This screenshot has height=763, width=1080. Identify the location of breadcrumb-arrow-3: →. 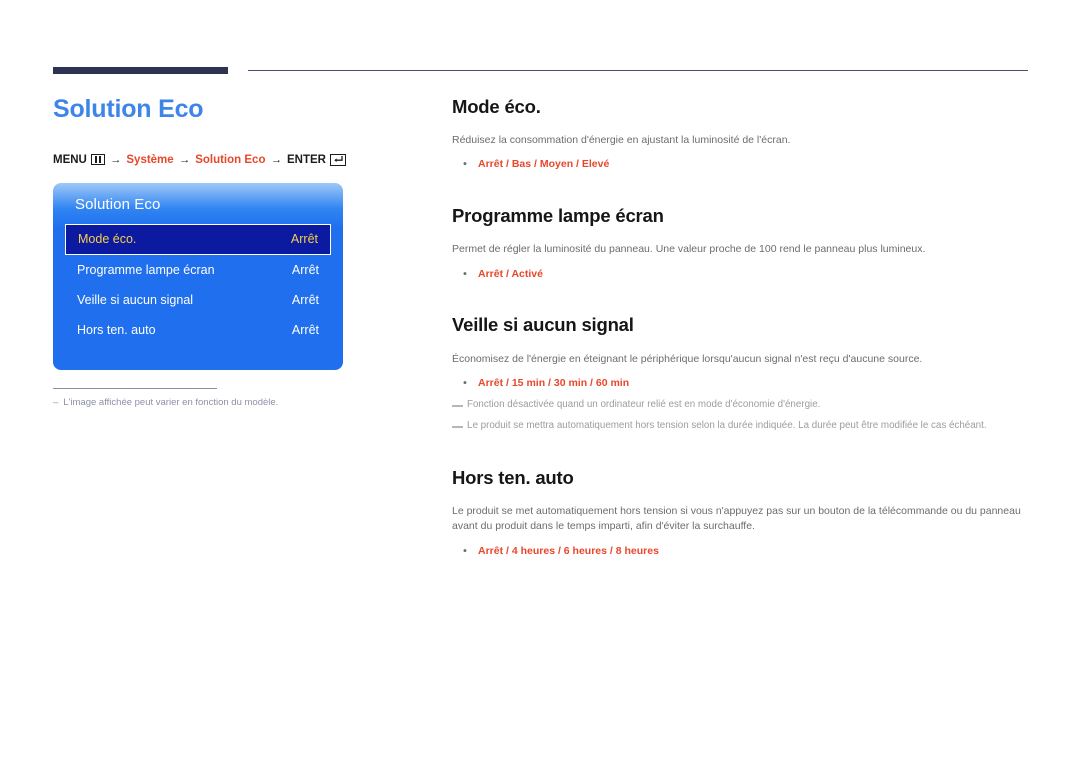
(276, 159).